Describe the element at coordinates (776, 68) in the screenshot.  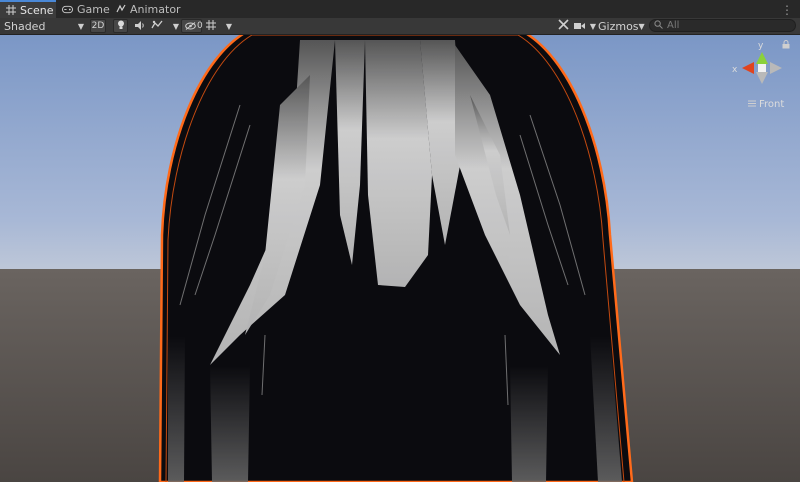
I see `gizmo-neg-x-axis-cone` at that location.